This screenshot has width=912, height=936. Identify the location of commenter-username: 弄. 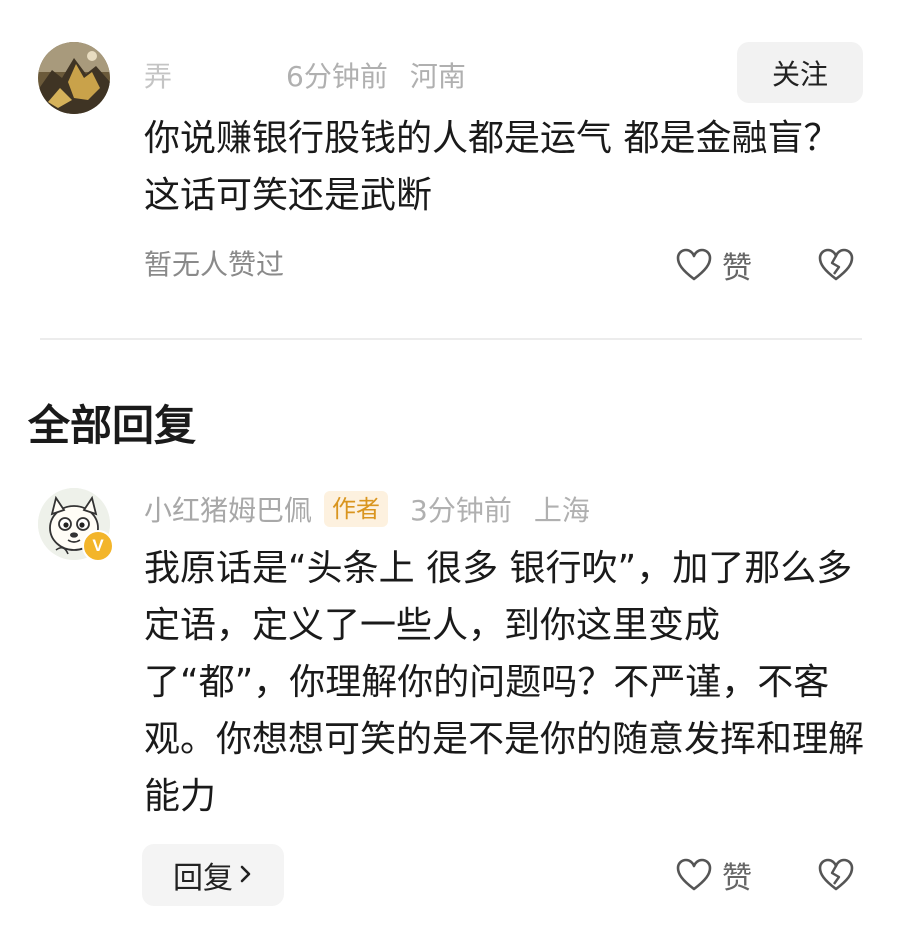
(209, 75).